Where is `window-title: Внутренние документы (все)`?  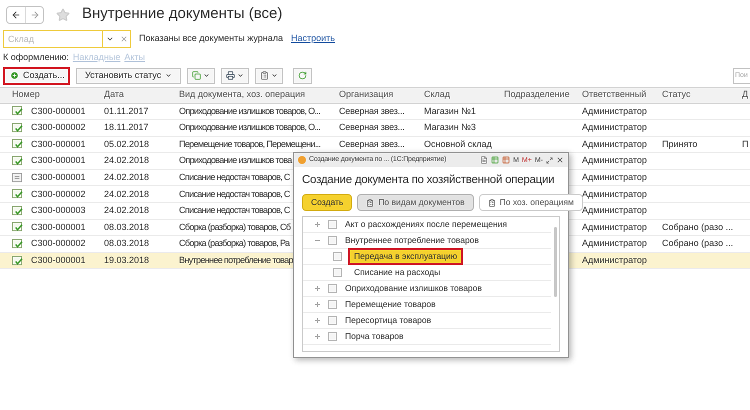 window-title: Внутренние документы (все) is located at coordinates (182, 14).